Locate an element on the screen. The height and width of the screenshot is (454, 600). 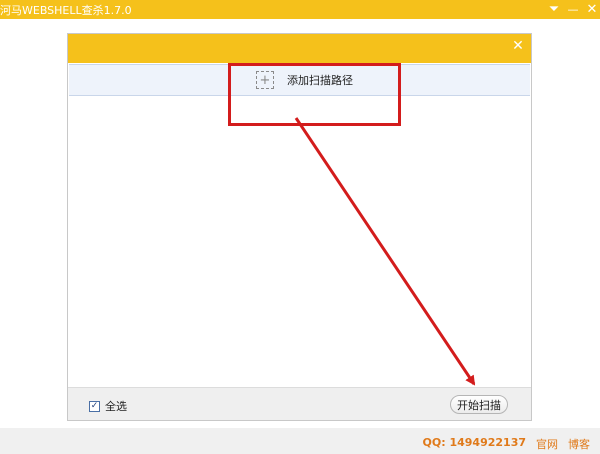
website-link: 官网 is located at coordinates (547, 444).